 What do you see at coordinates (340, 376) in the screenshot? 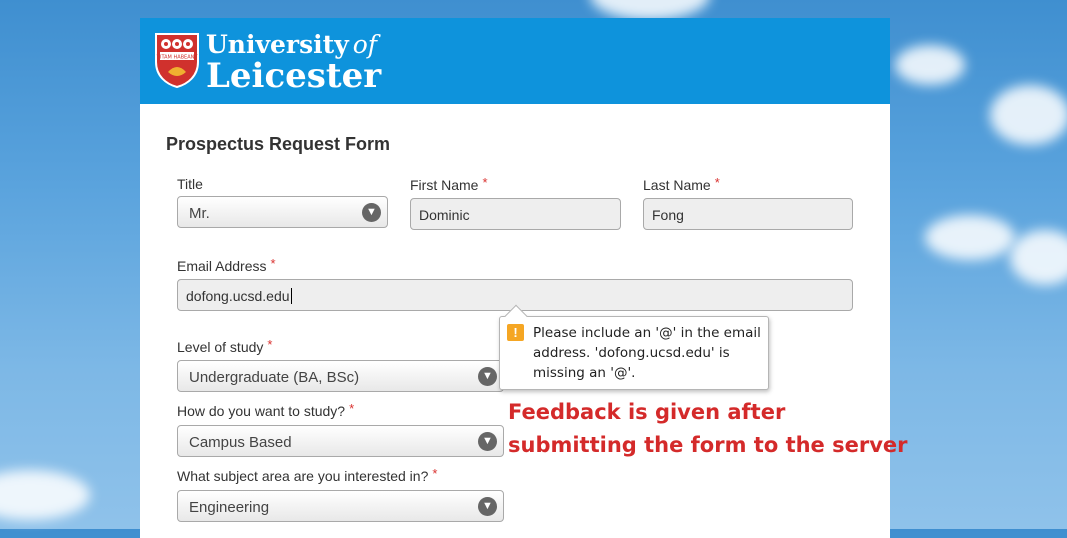
I see `level-of-study-select: Undergraduate (BA, BSc) ▼` at bounding box center [340, 376].